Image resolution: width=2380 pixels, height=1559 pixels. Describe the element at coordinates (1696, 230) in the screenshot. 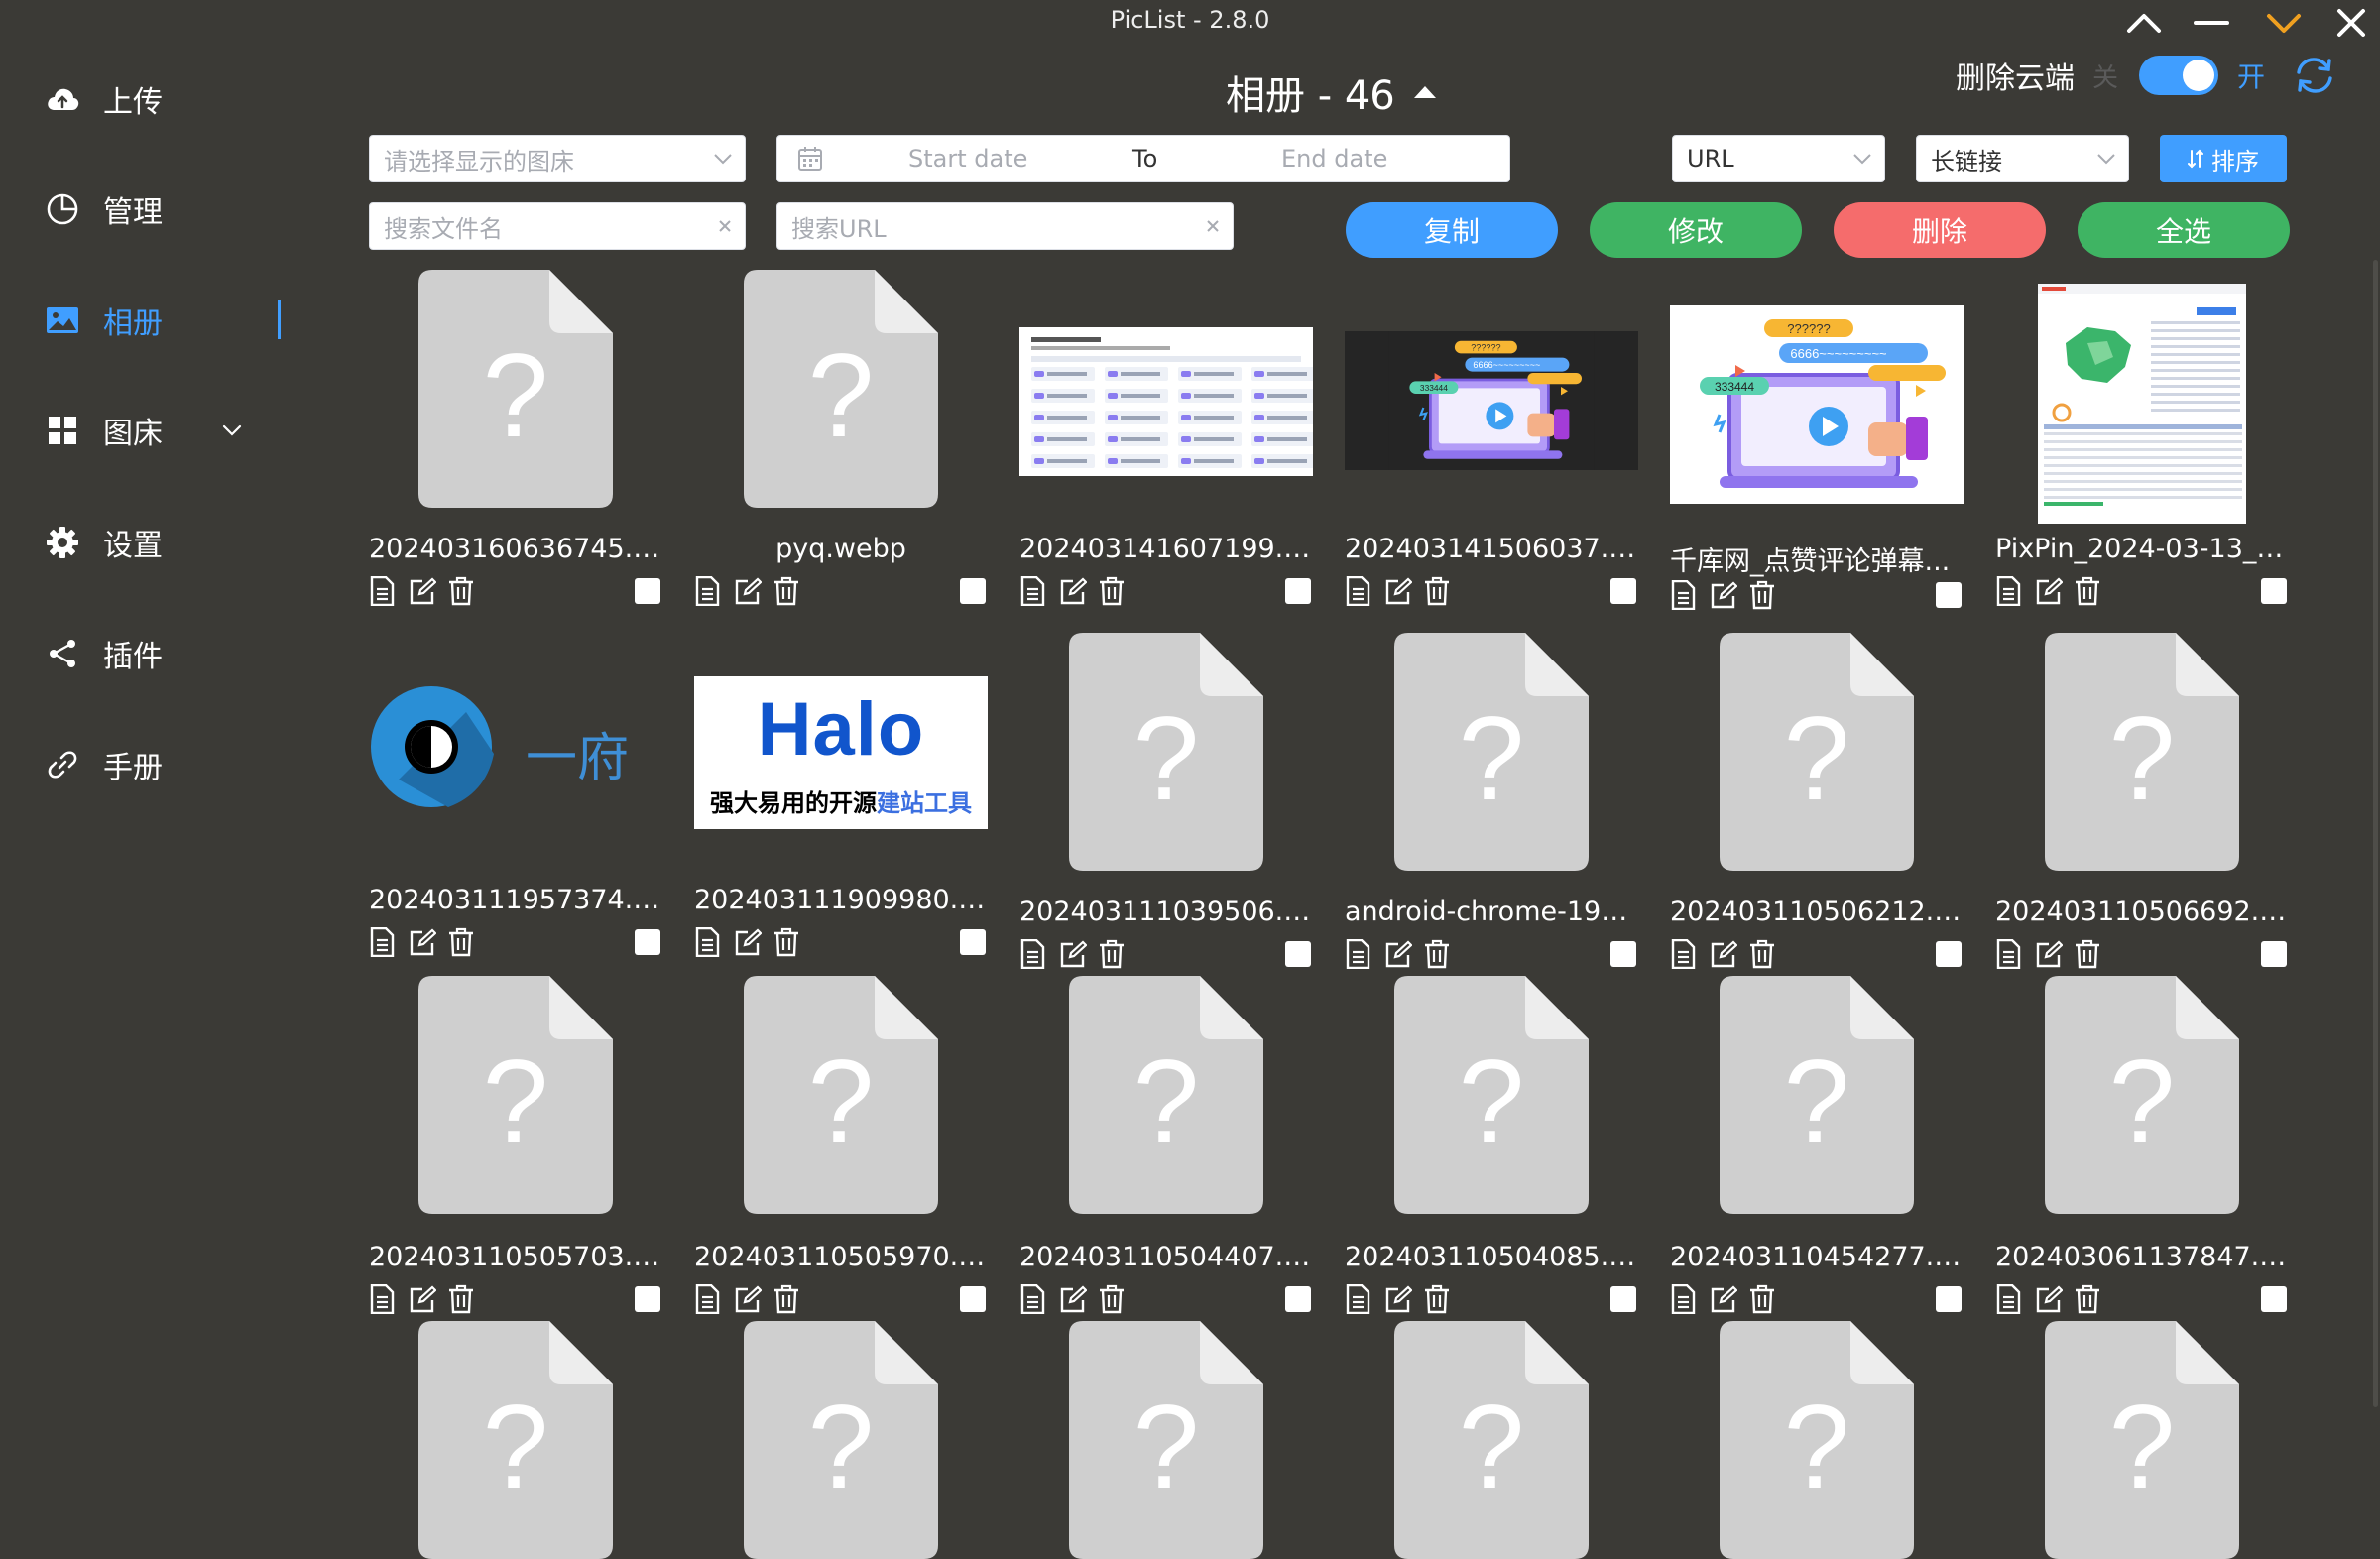

I see `edit-button: 修改` at that location.